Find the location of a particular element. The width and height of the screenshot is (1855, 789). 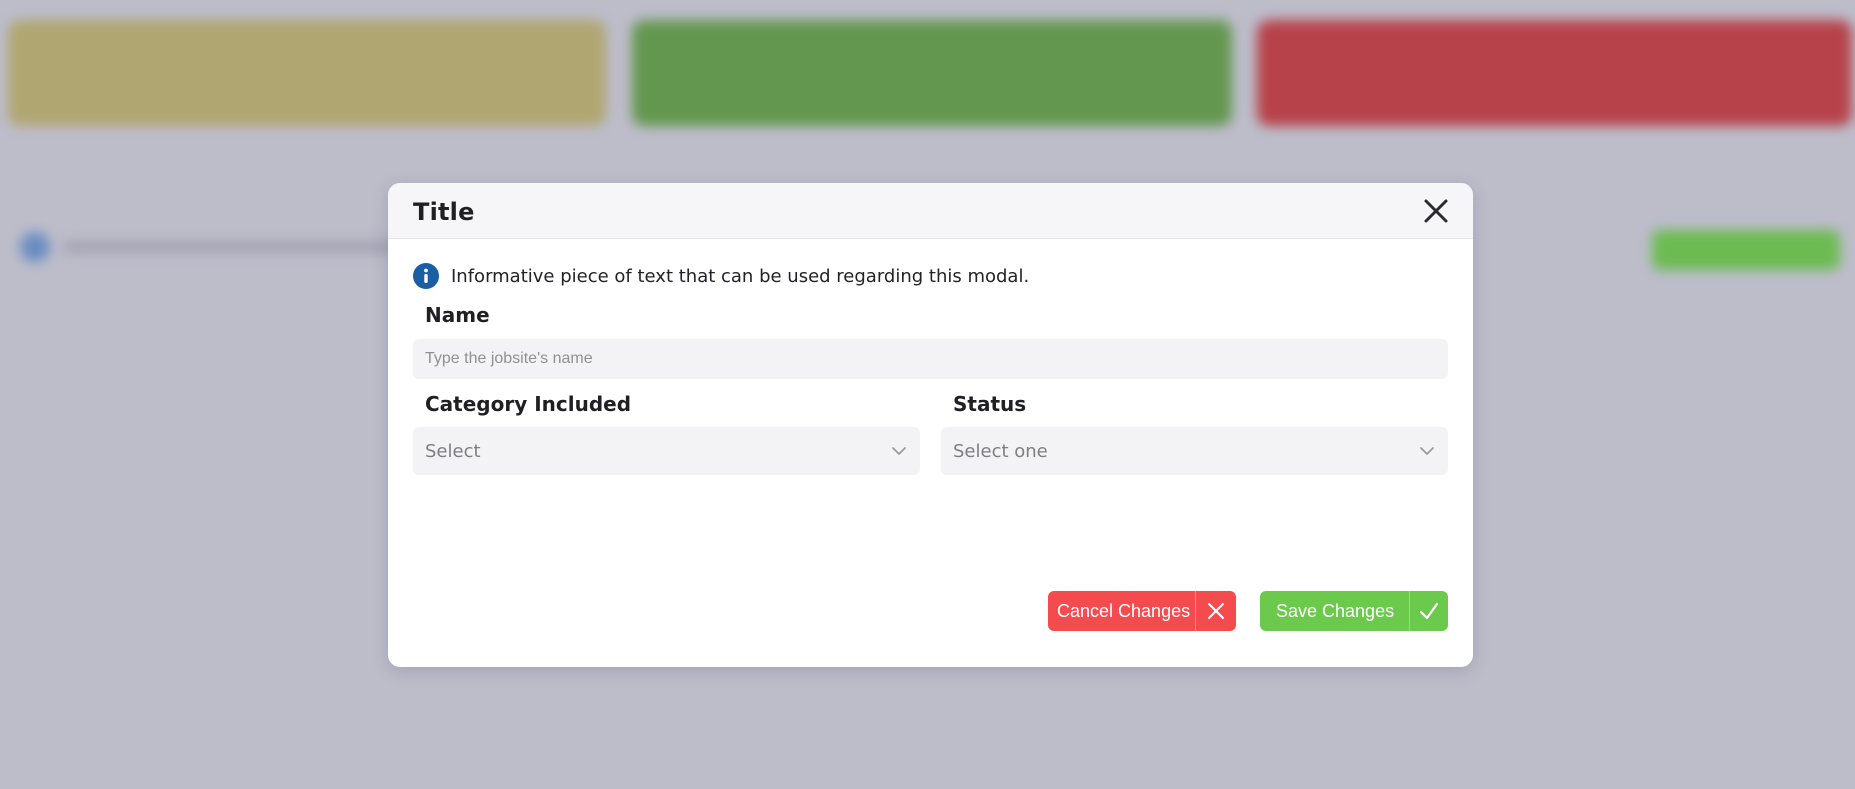

category-select: Select is located at coordinates (666, 451).